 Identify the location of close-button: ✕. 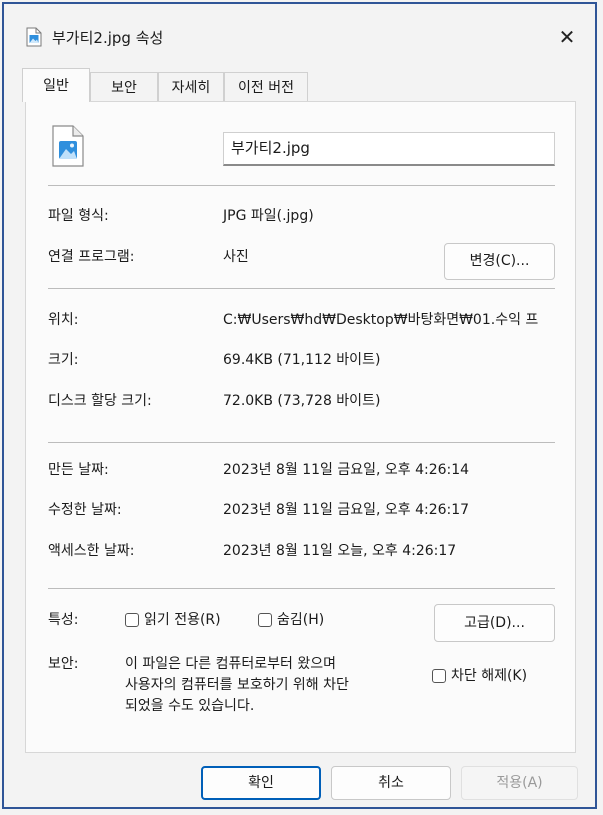
(567, 37).